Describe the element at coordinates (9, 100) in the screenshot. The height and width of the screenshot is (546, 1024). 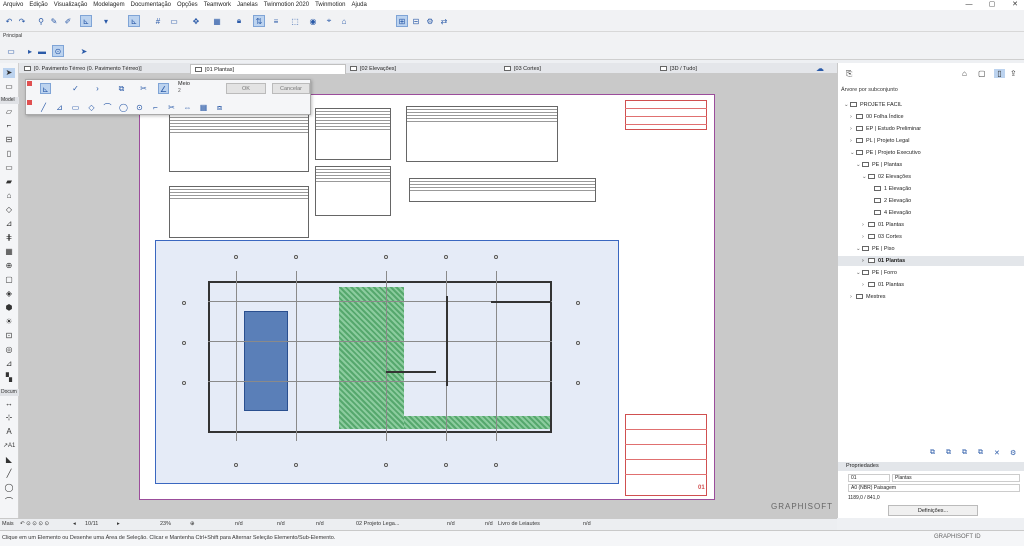
I see `design-section-header: Model` at that location.